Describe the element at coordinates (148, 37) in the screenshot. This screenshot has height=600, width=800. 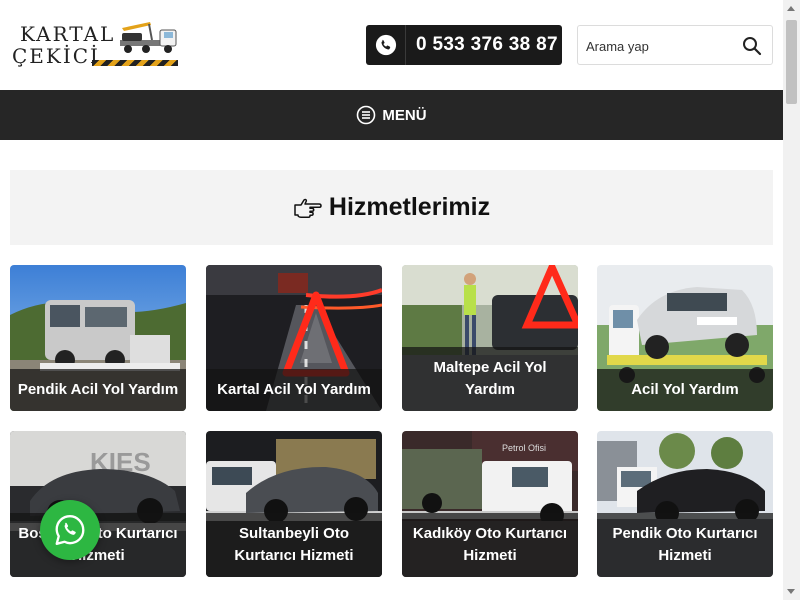
I see `tow-truck-icon` at that location.